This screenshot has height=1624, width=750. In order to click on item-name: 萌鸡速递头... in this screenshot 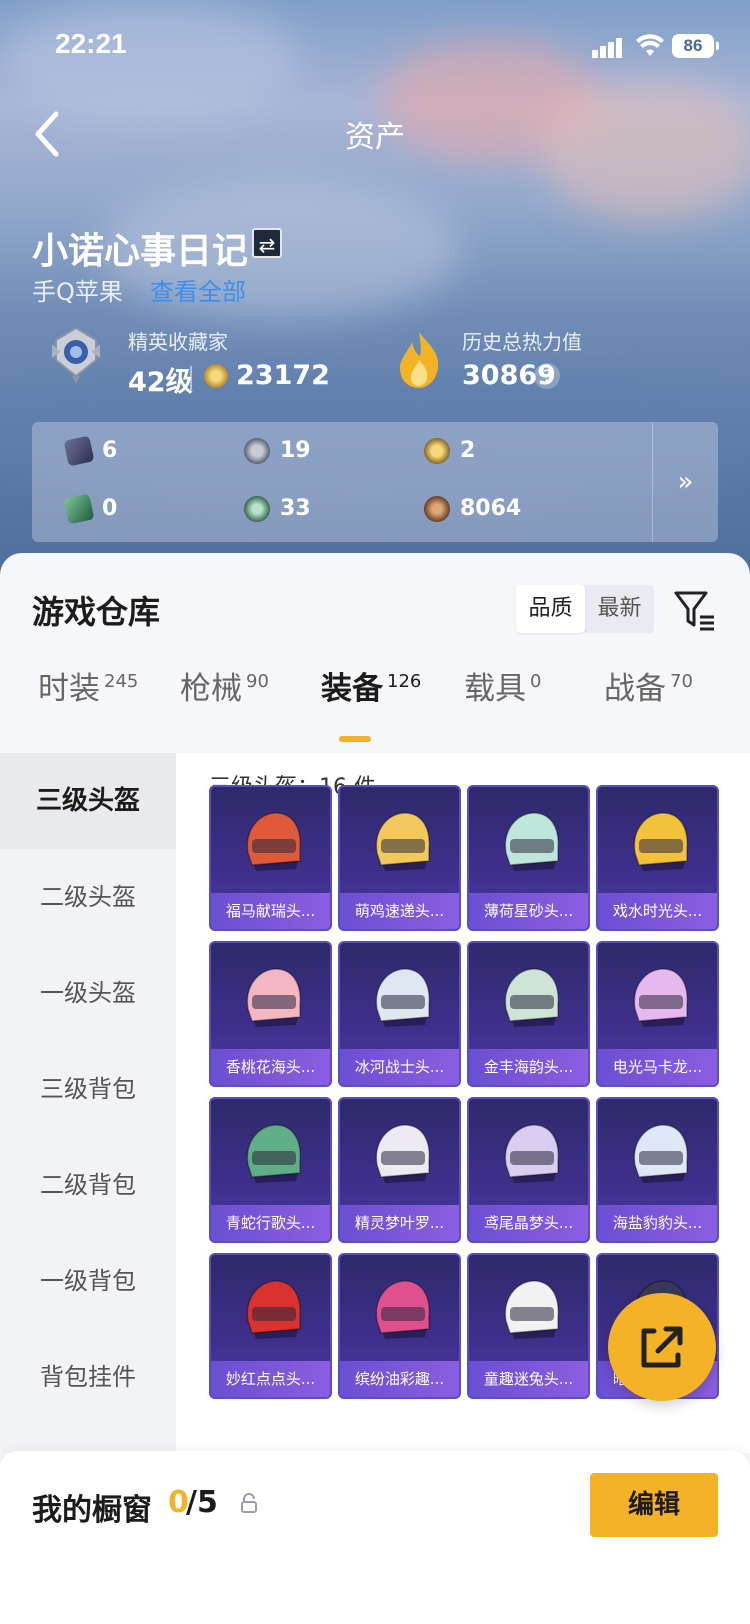, I will do `click(399, 911)`.